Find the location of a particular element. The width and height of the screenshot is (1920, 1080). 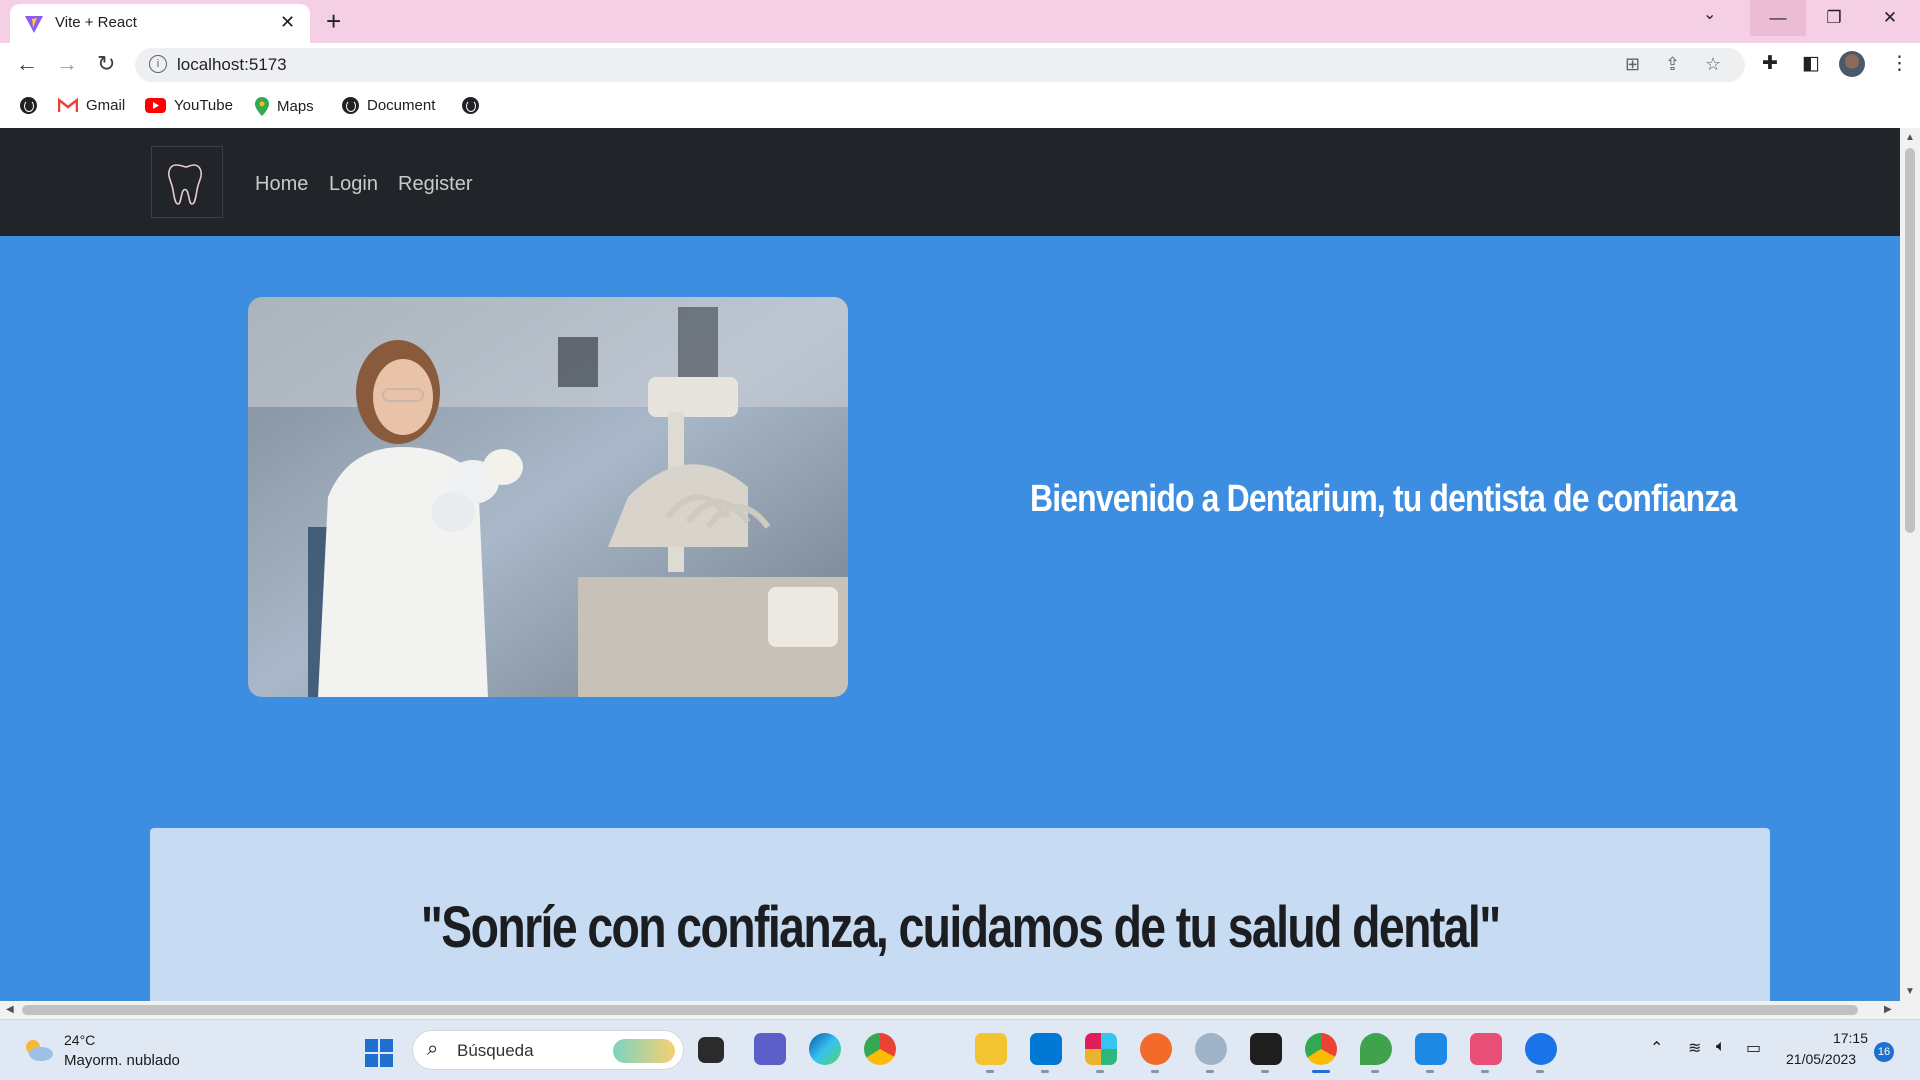

side-panel-icon: ◧ is located at coordinates (1811, 63).